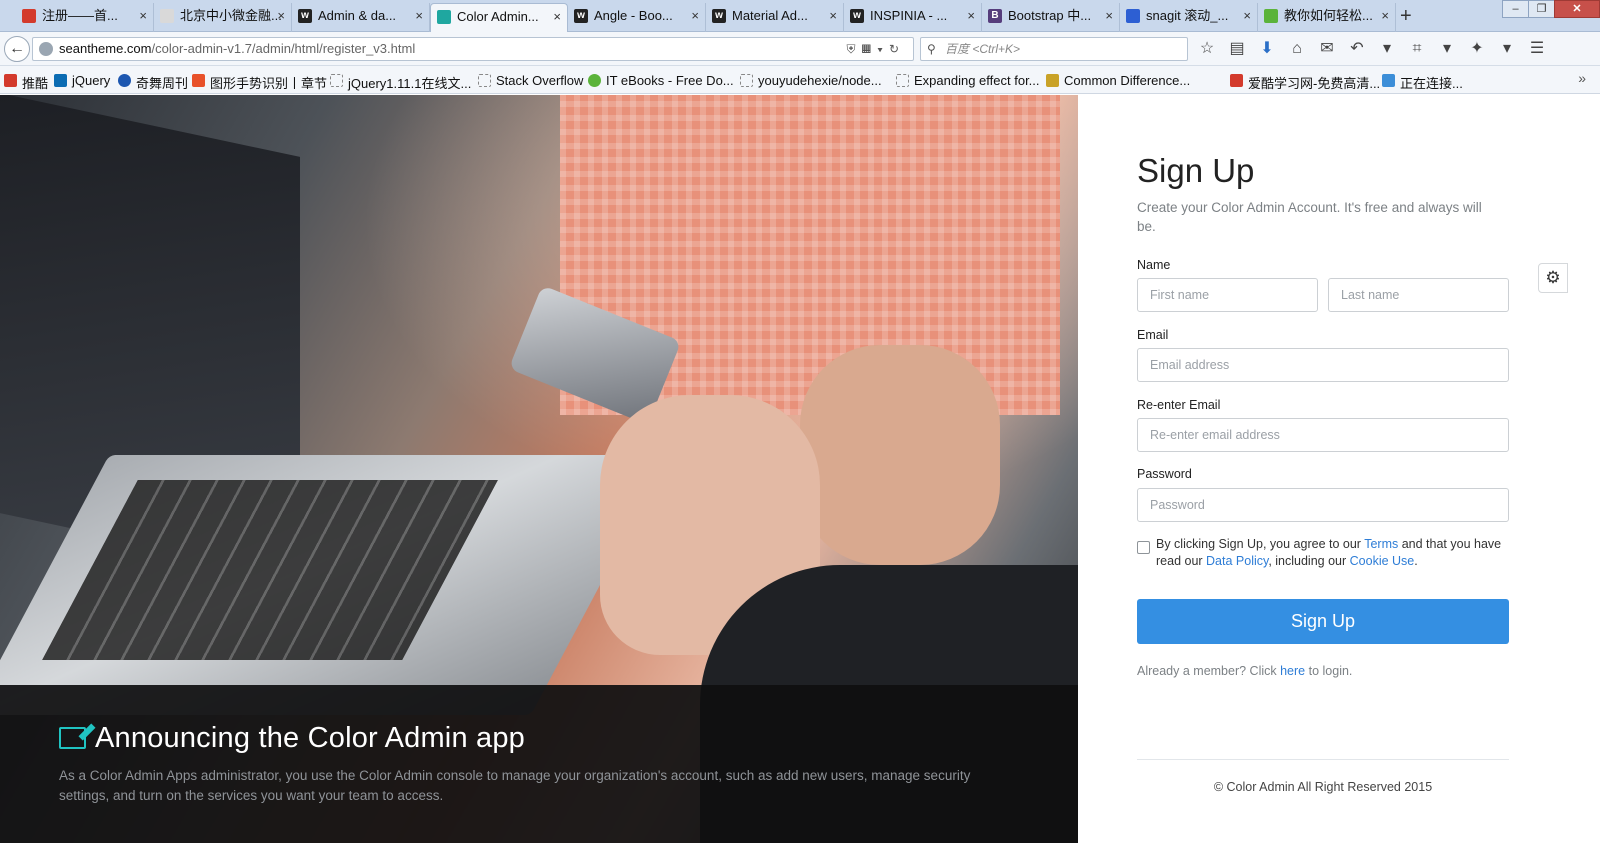 This screenshot has height=860, width=1600. What do you see at coordinates (1267, 49) in the screenshot?
I see `download-icon: ⬇` at bounding box center [1267, 49].